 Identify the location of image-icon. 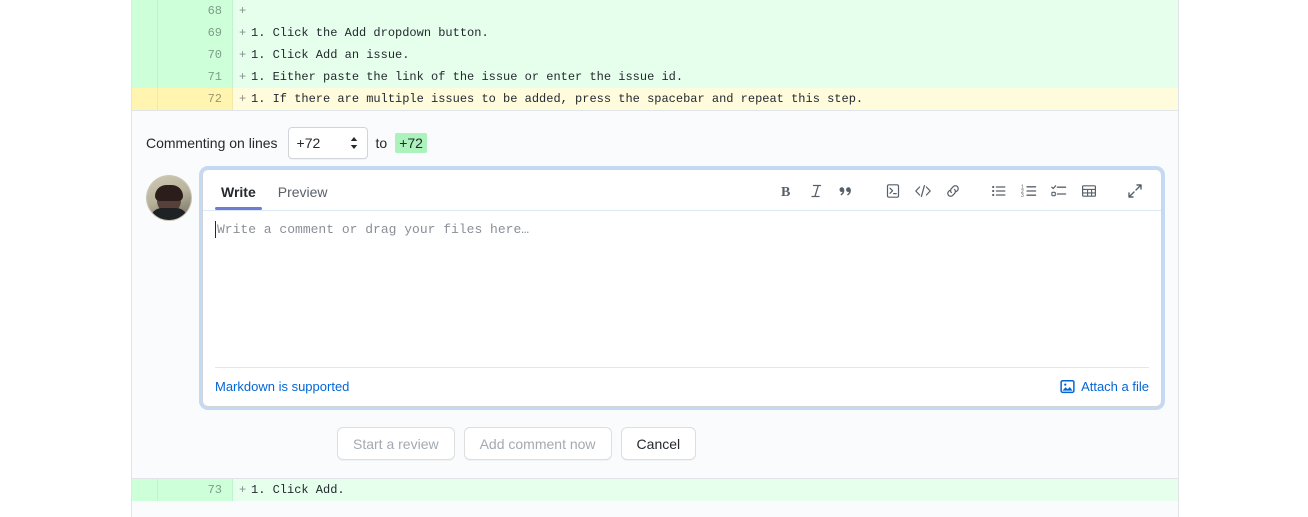
(1070, 386).